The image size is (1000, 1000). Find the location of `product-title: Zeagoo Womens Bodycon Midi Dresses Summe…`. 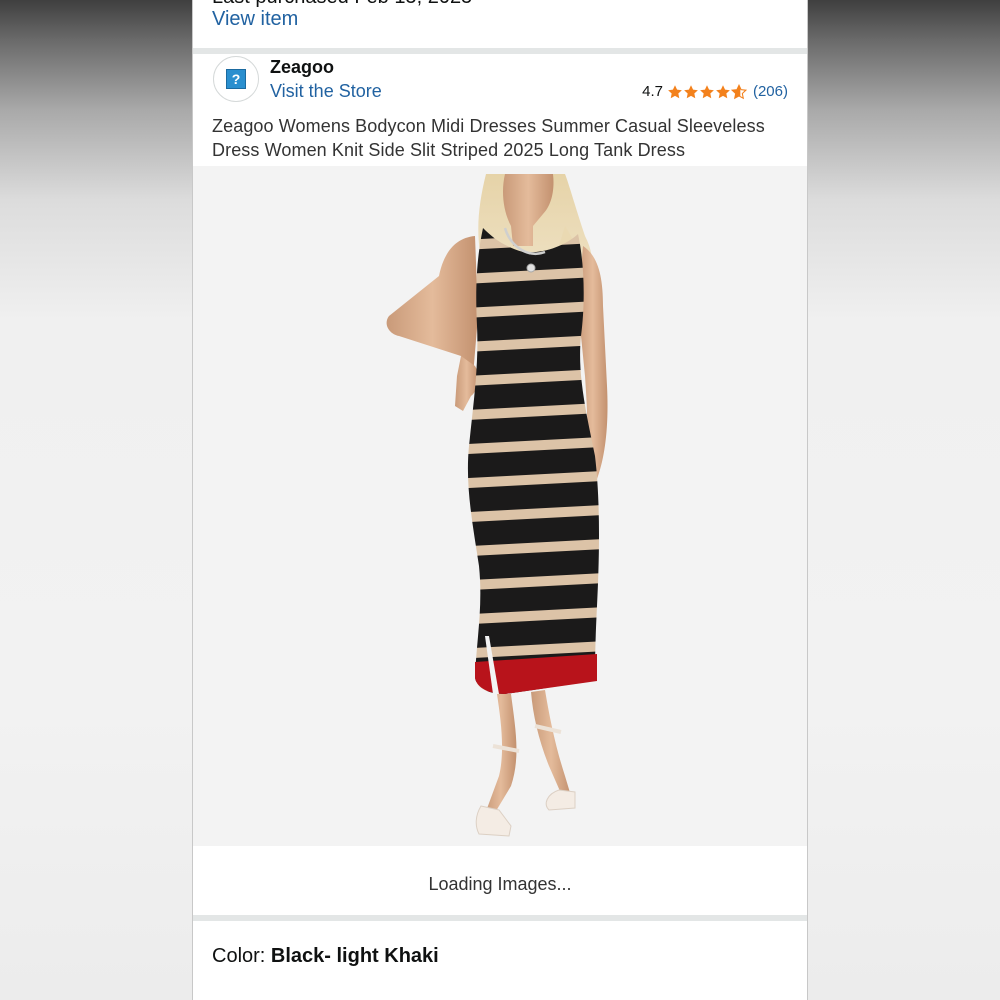

product-title: Zeagoo Womens Bodycon Midi Dresses Summe… is located at coordinates (488, 138).